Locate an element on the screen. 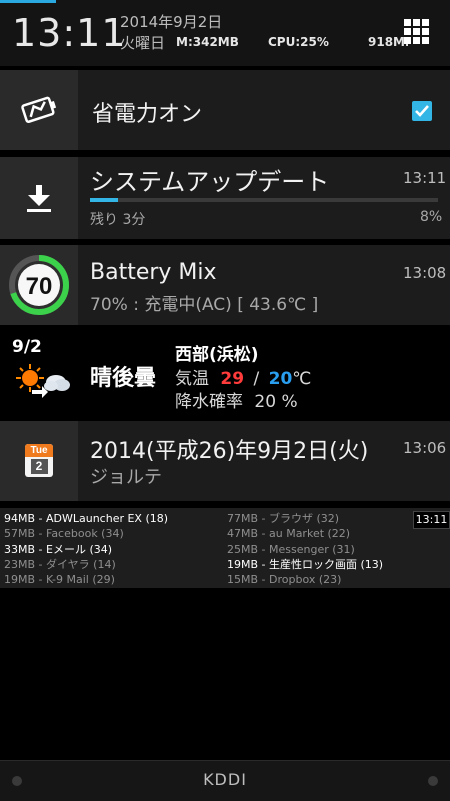 The height and width of the screenshot is (801, 450). checkmark-icon is located at coordinates (422, 111).